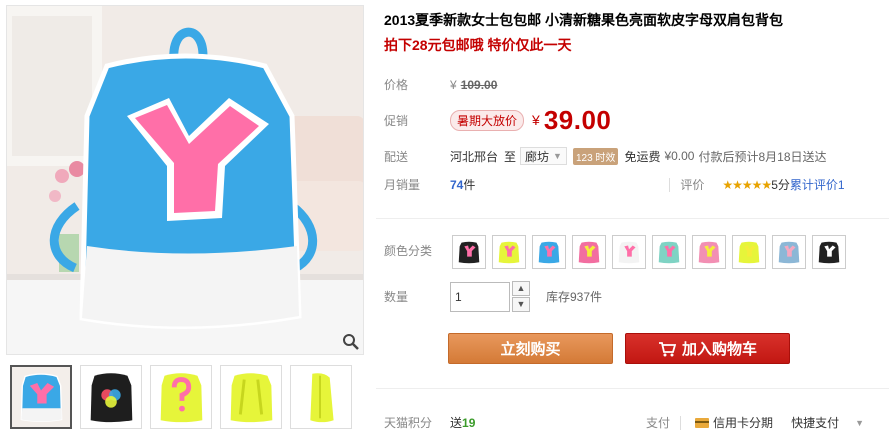 The width and height of the screenshot is (889, 438). Describe the element at coordinates (749, 252) in the screenshot. I see `color-swatch-yellow-question` at that location.